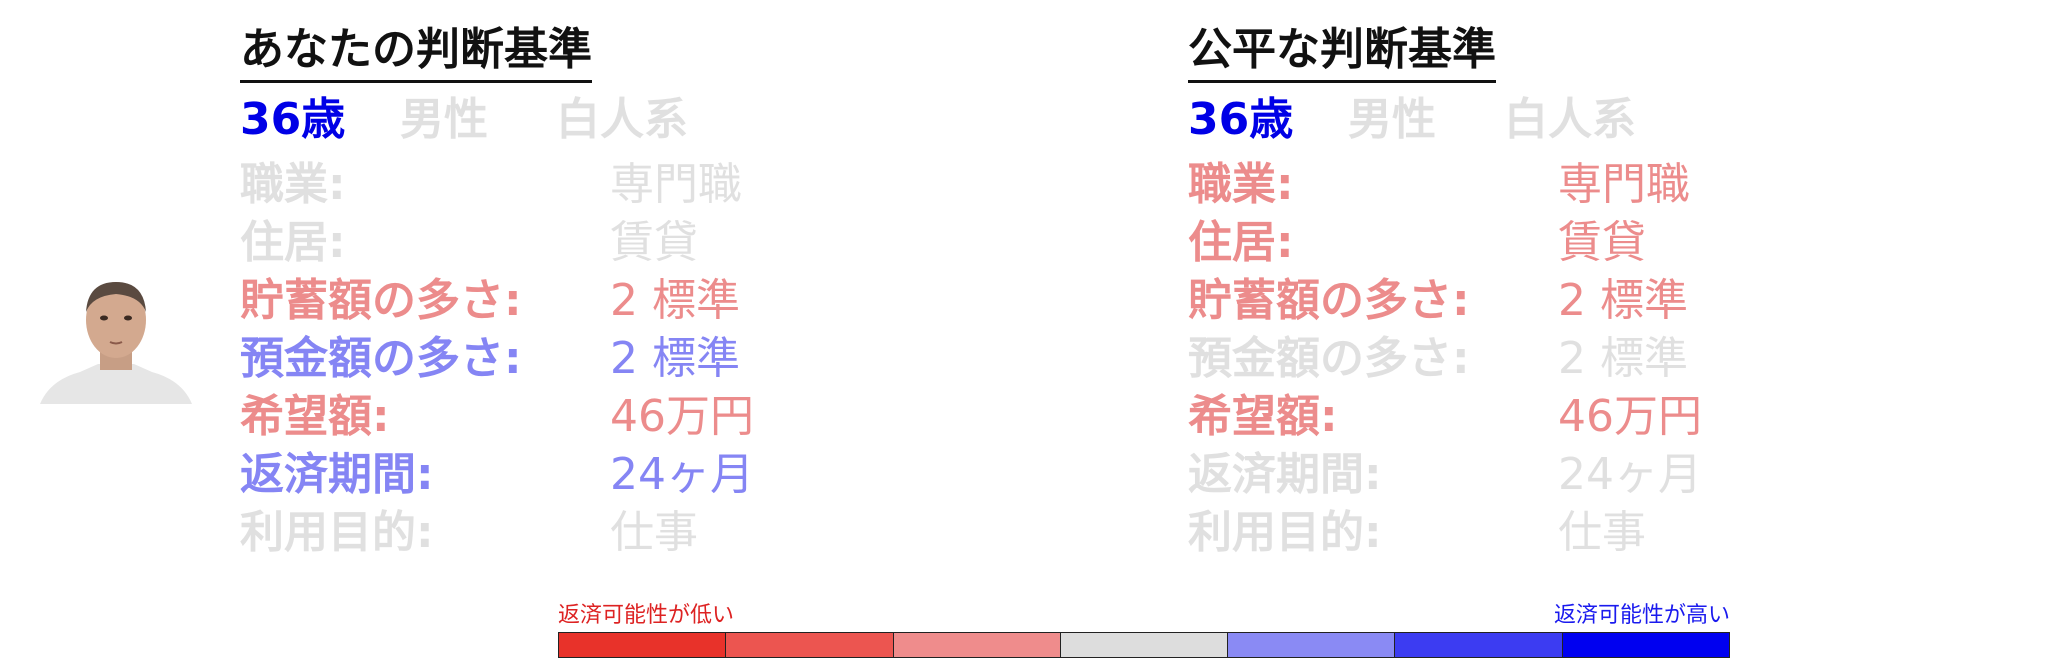 The width and height of the screenshot is (2048, 665). Describe the element at coordinates (104, 318) in the screenshot. I see `left-eye-shape` at that location.